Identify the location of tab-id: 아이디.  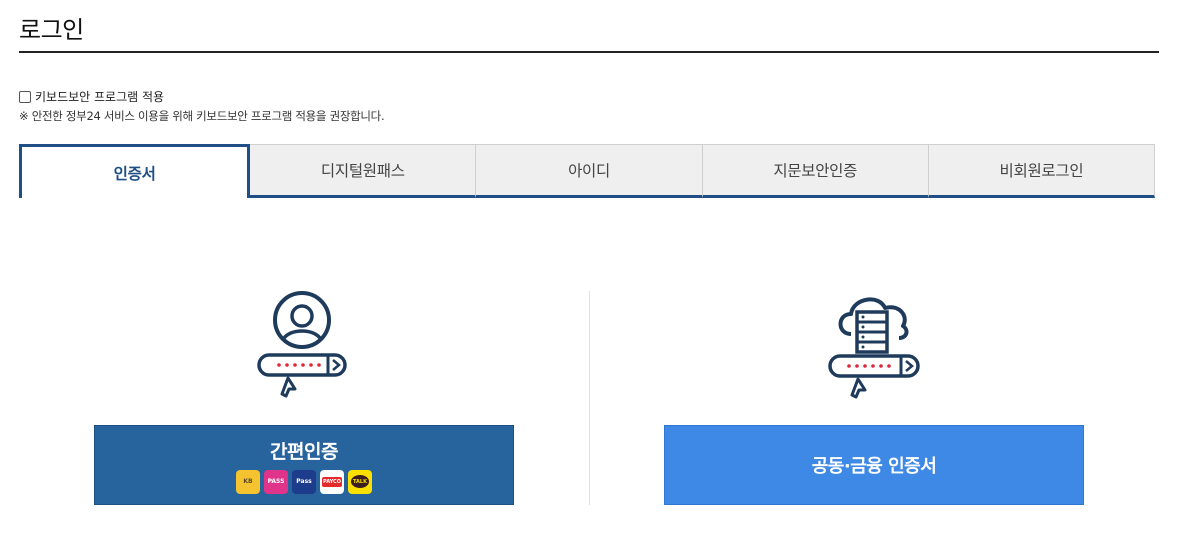
(589, 171).